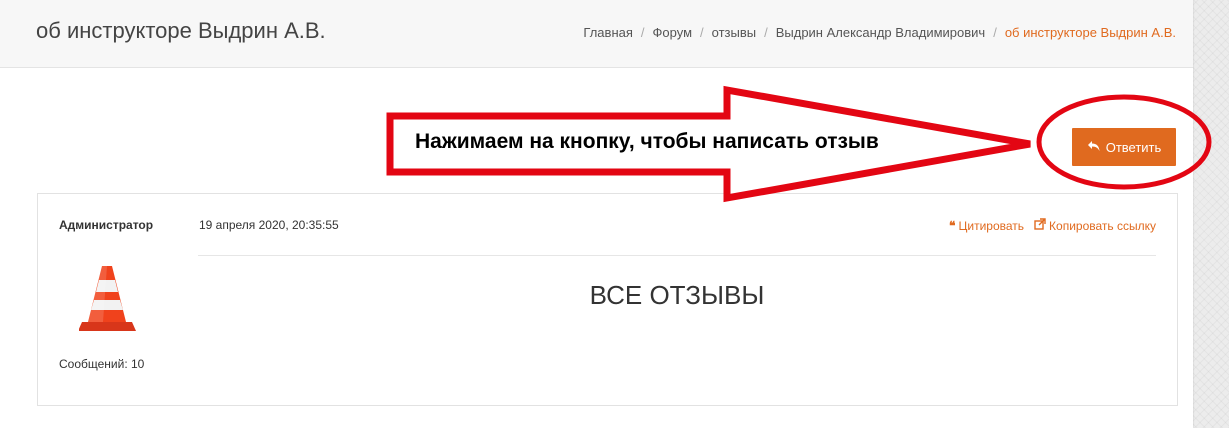 The height and width of the screenshot is (428, 1229). I want to click on copy-link: Копировать ссылку, so click(1095, 225).